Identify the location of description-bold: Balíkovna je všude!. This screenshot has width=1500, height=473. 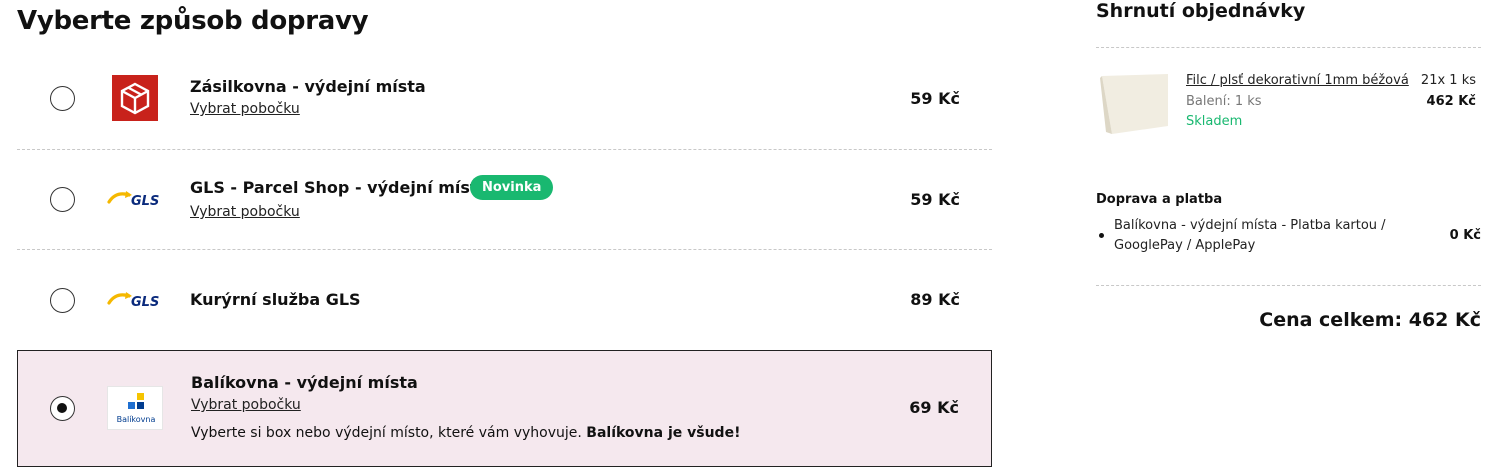
(663, 433).